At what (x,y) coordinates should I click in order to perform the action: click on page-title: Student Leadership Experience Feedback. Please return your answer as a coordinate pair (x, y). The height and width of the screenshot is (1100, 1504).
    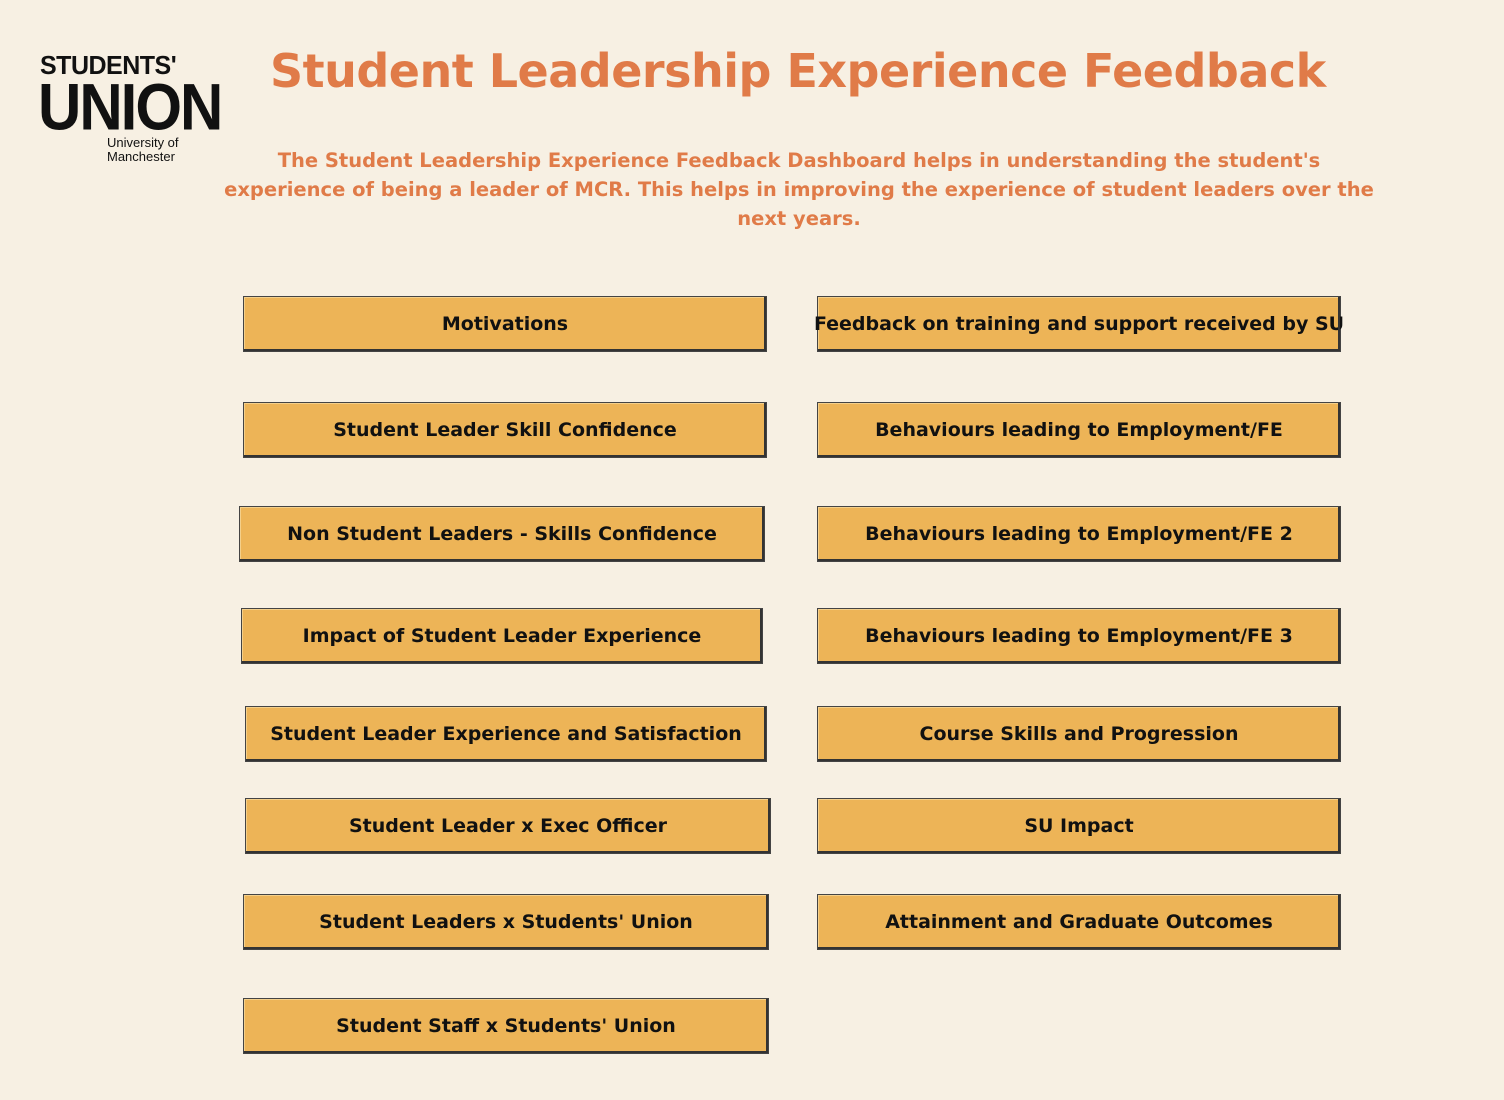
    Looking at the image, I should click on (798, 71).